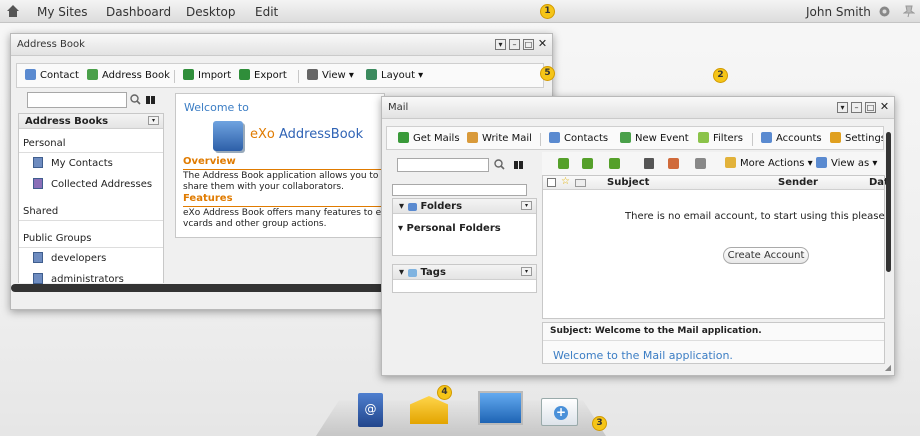 The width and height of the screenshot is (920, 436). Describe the element at coordinates (444, 392) in the screenshot. I see `step-badge-4: 4` at that location.